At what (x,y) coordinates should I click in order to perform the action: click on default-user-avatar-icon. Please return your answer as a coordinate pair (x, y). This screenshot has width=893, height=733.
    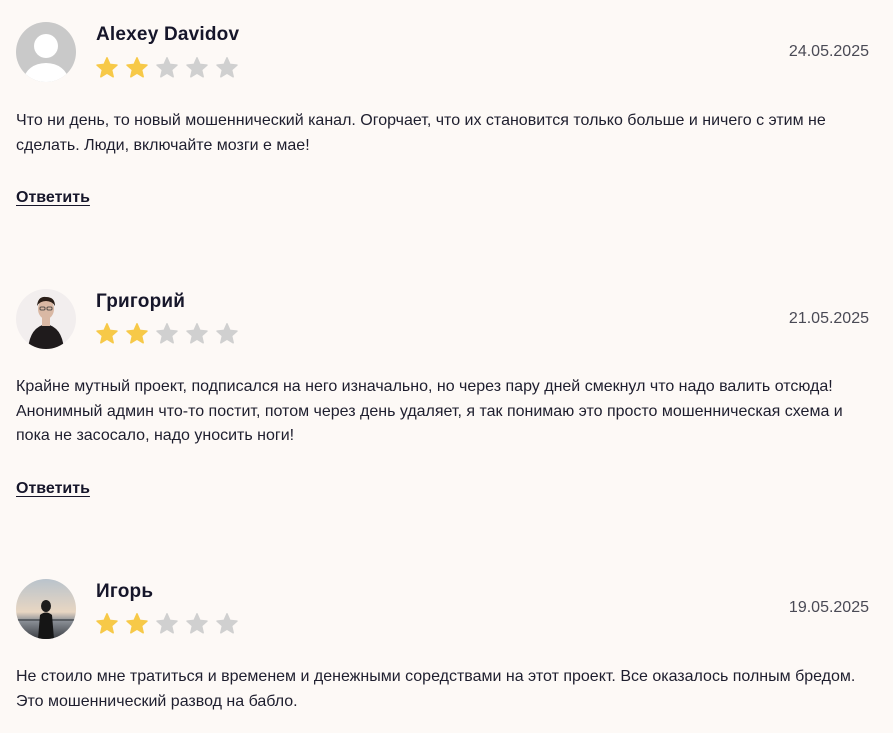
    Looking at the image, I should click on (46, 52).